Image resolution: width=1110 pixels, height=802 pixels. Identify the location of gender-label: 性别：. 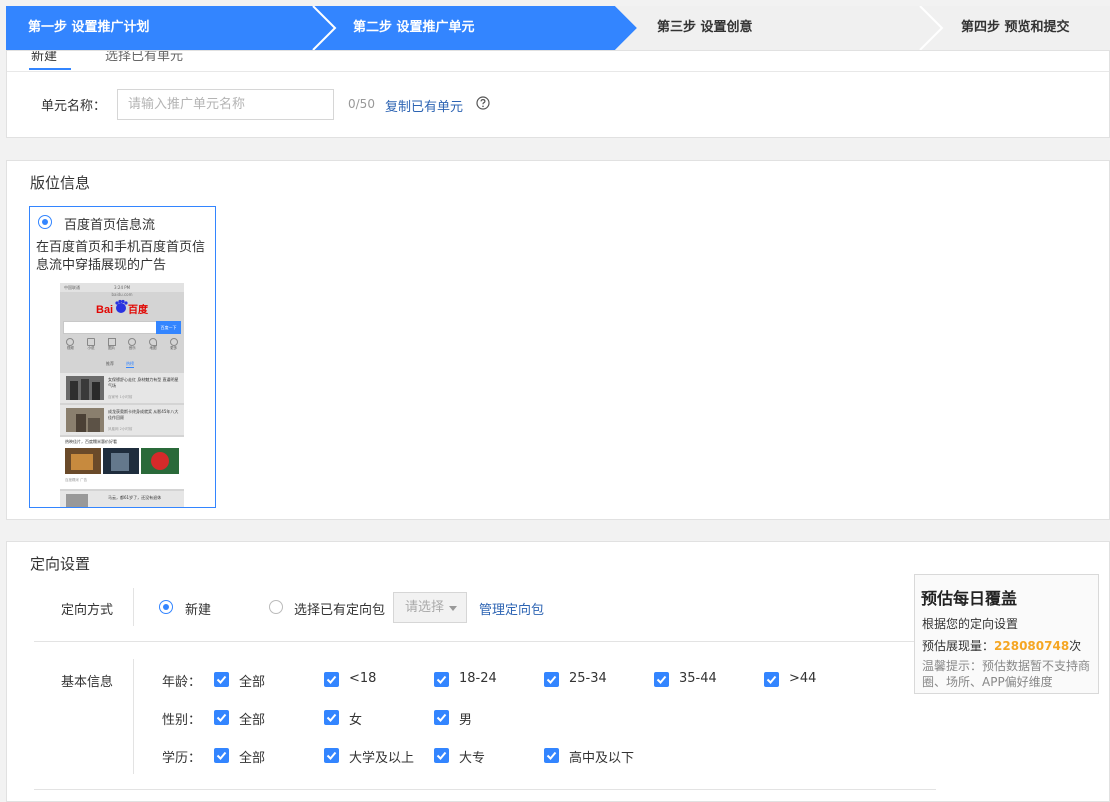
(182, 720).